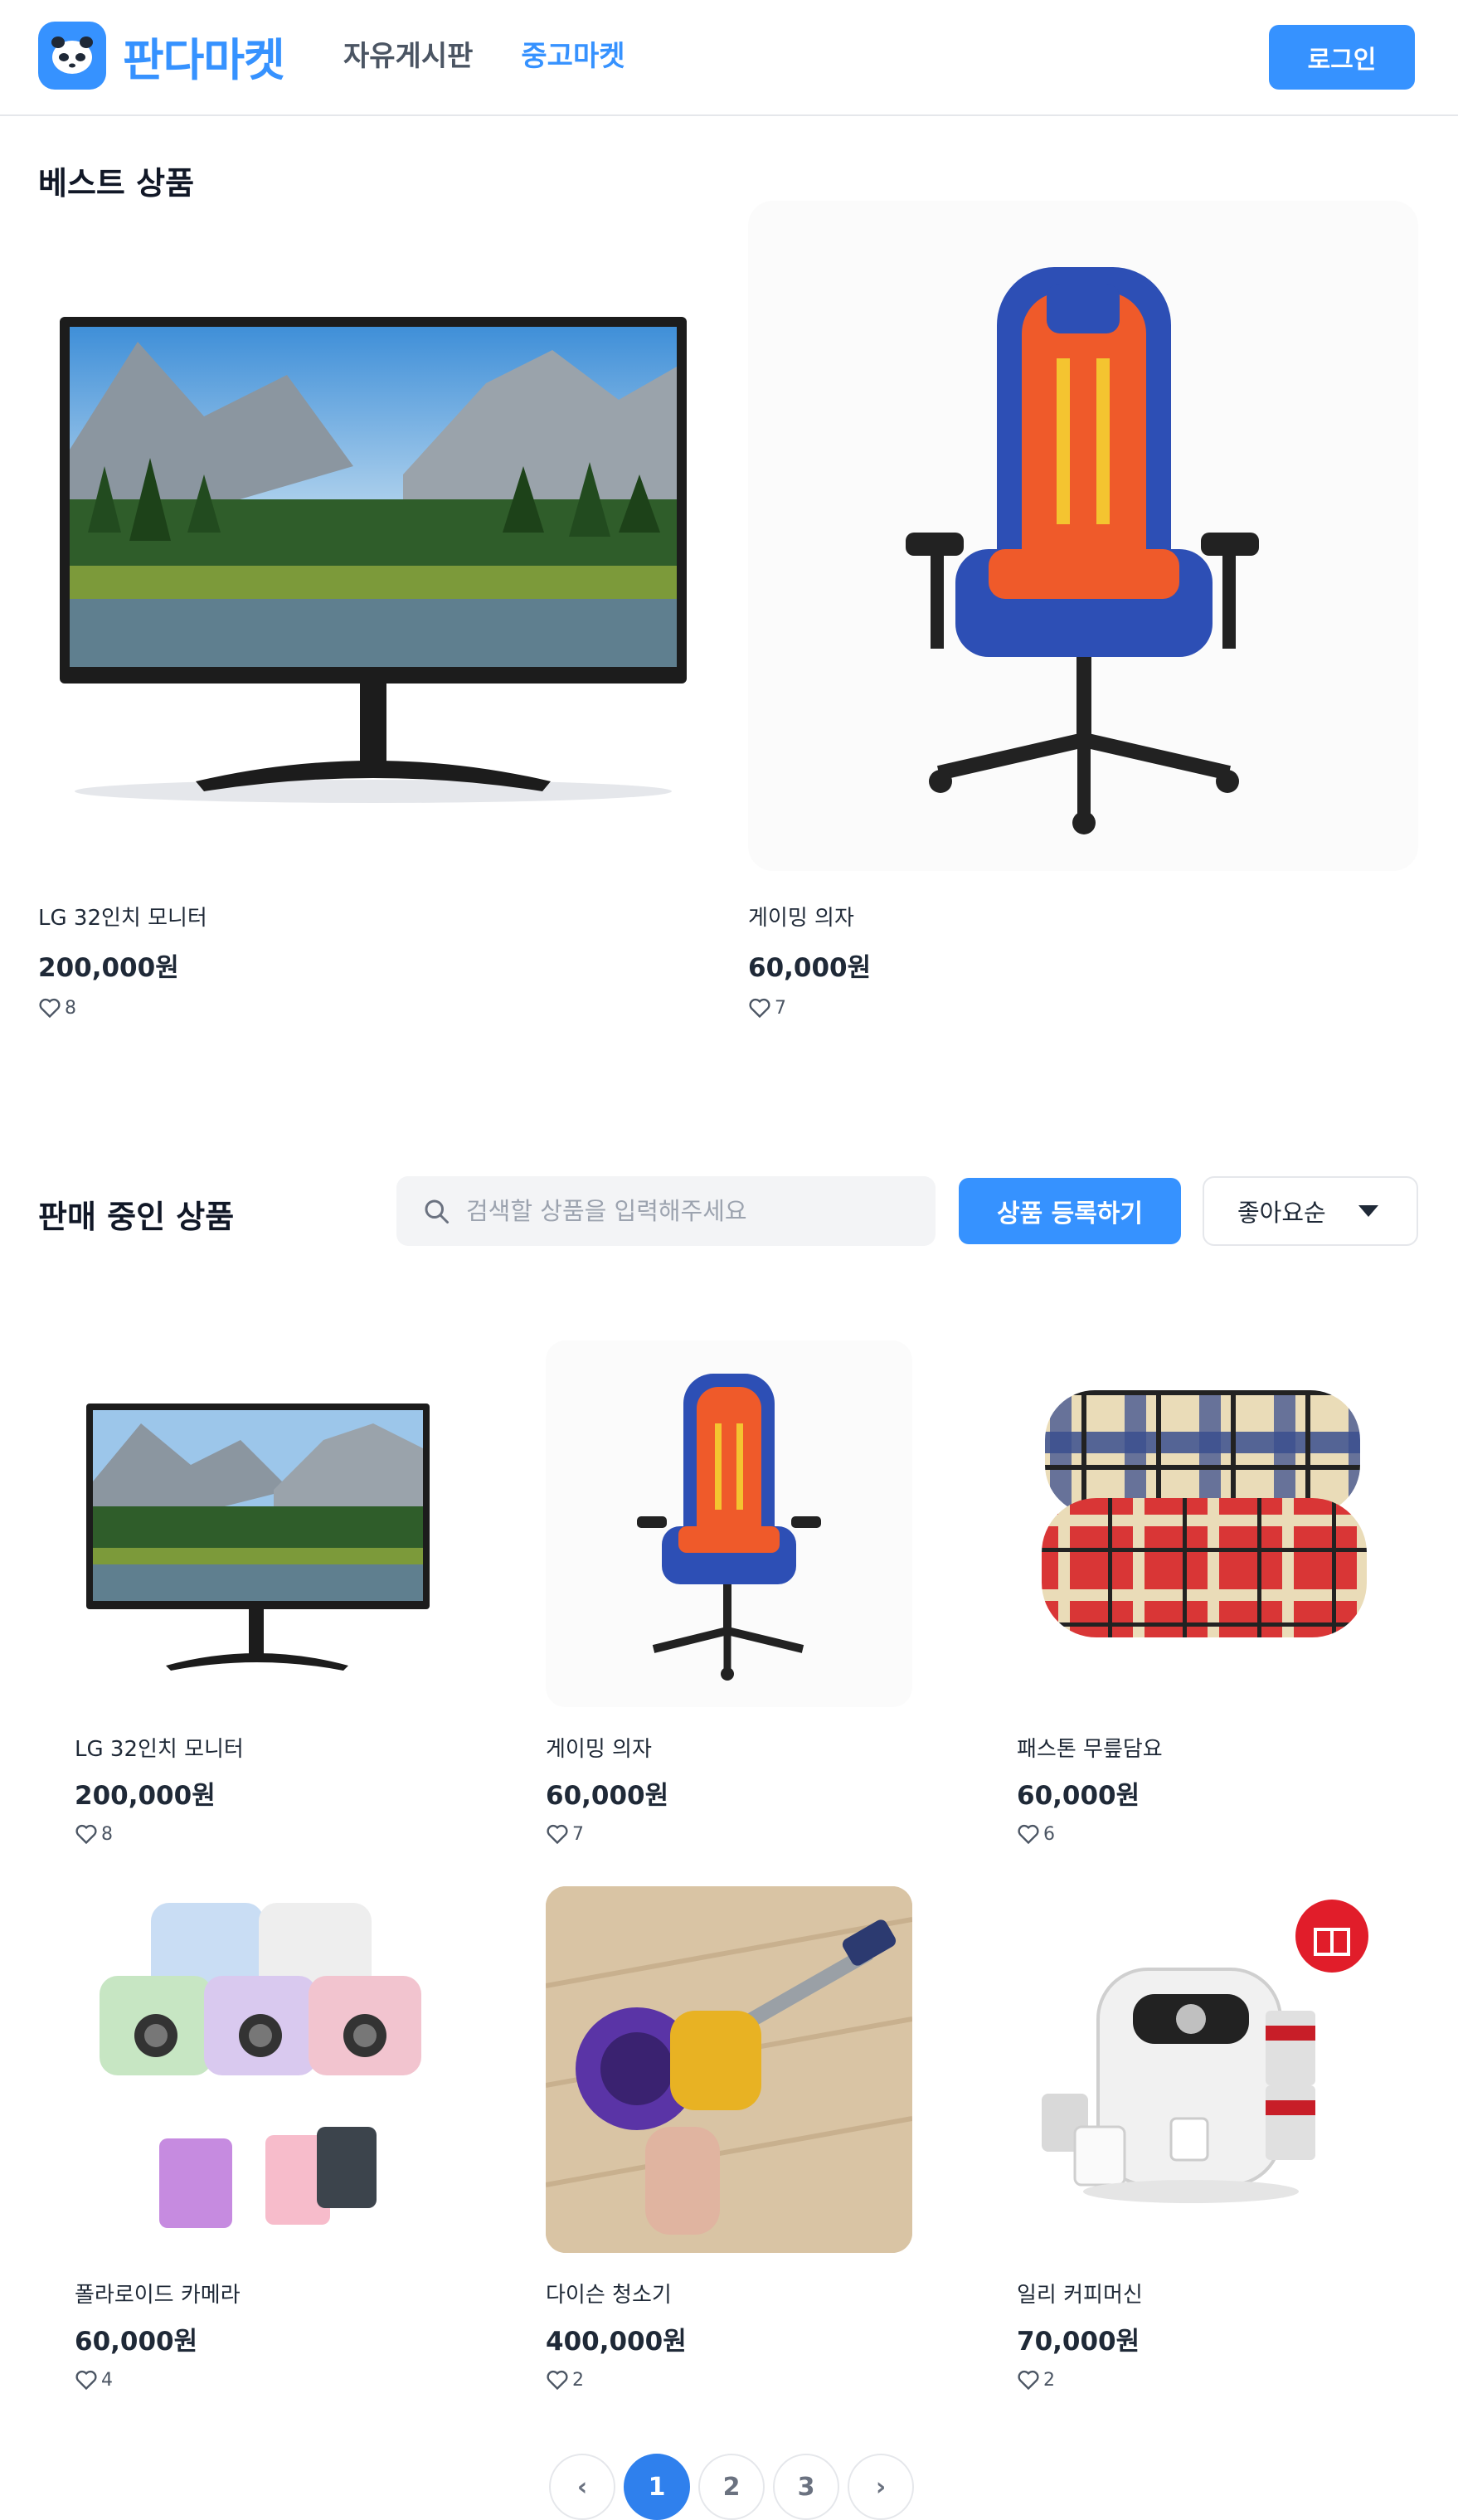  What do you see at coordinates (258, 2069) in the screenshot?
I see `product-image-instant-cameras` at bounding box center [258, 2069].